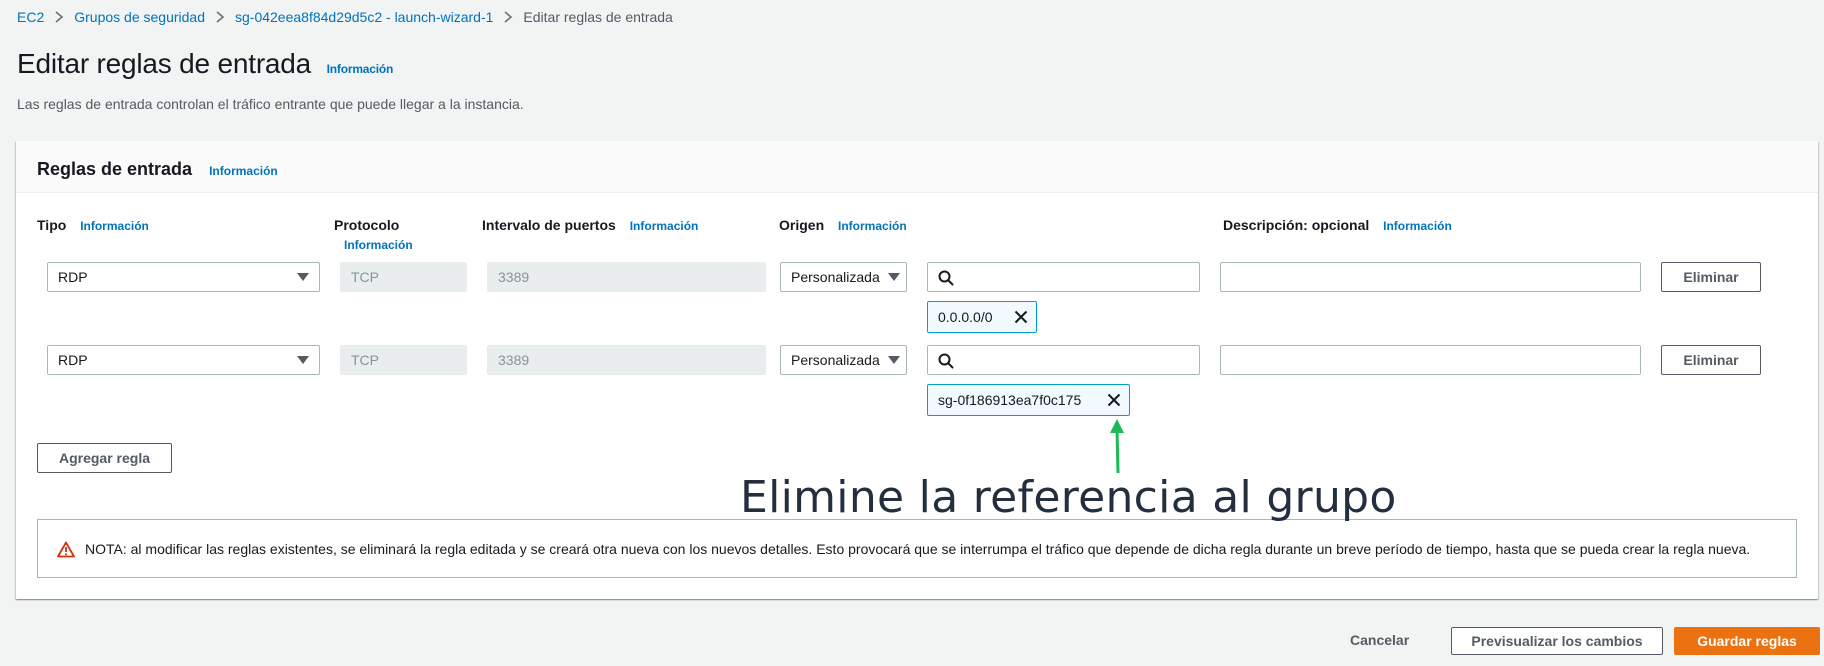 The width and height of the screenshot is (1824, 666). Describe the element at coordinates (183, 277) in the screenshot. I see `rule-1-type-select: RDP` at that location.